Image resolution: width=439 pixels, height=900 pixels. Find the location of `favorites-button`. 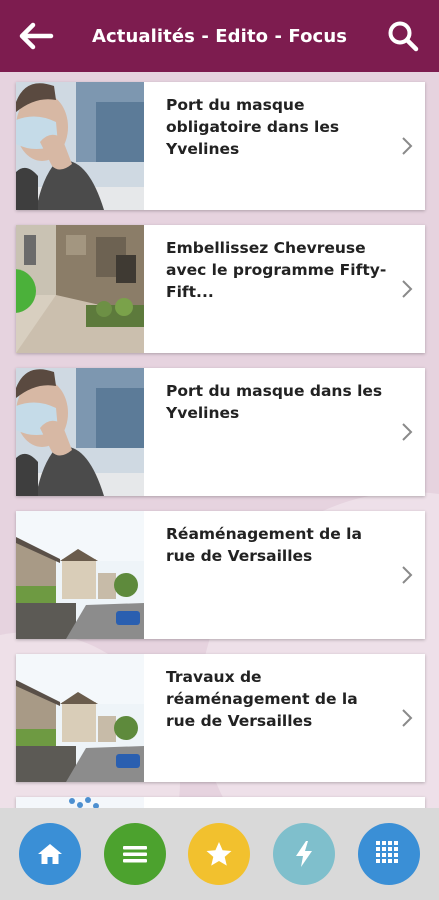

favorites-button is located at coordinates (219, 854).